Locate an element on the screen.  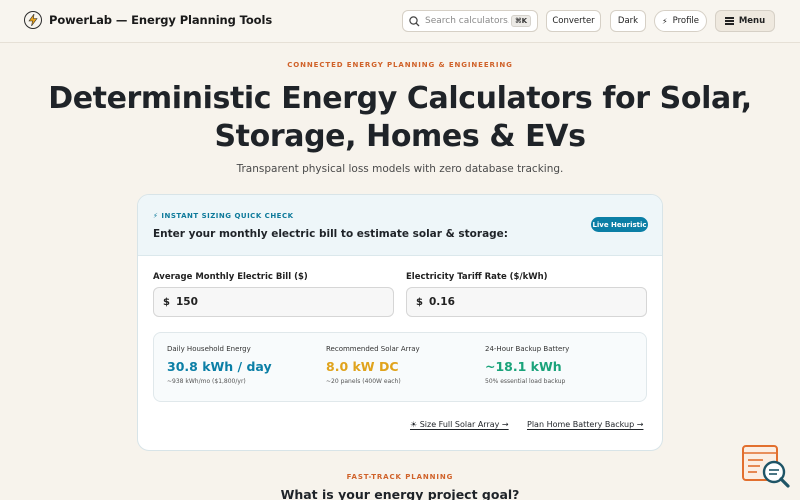
rate-field: $ is located at coordinates (526, 302).